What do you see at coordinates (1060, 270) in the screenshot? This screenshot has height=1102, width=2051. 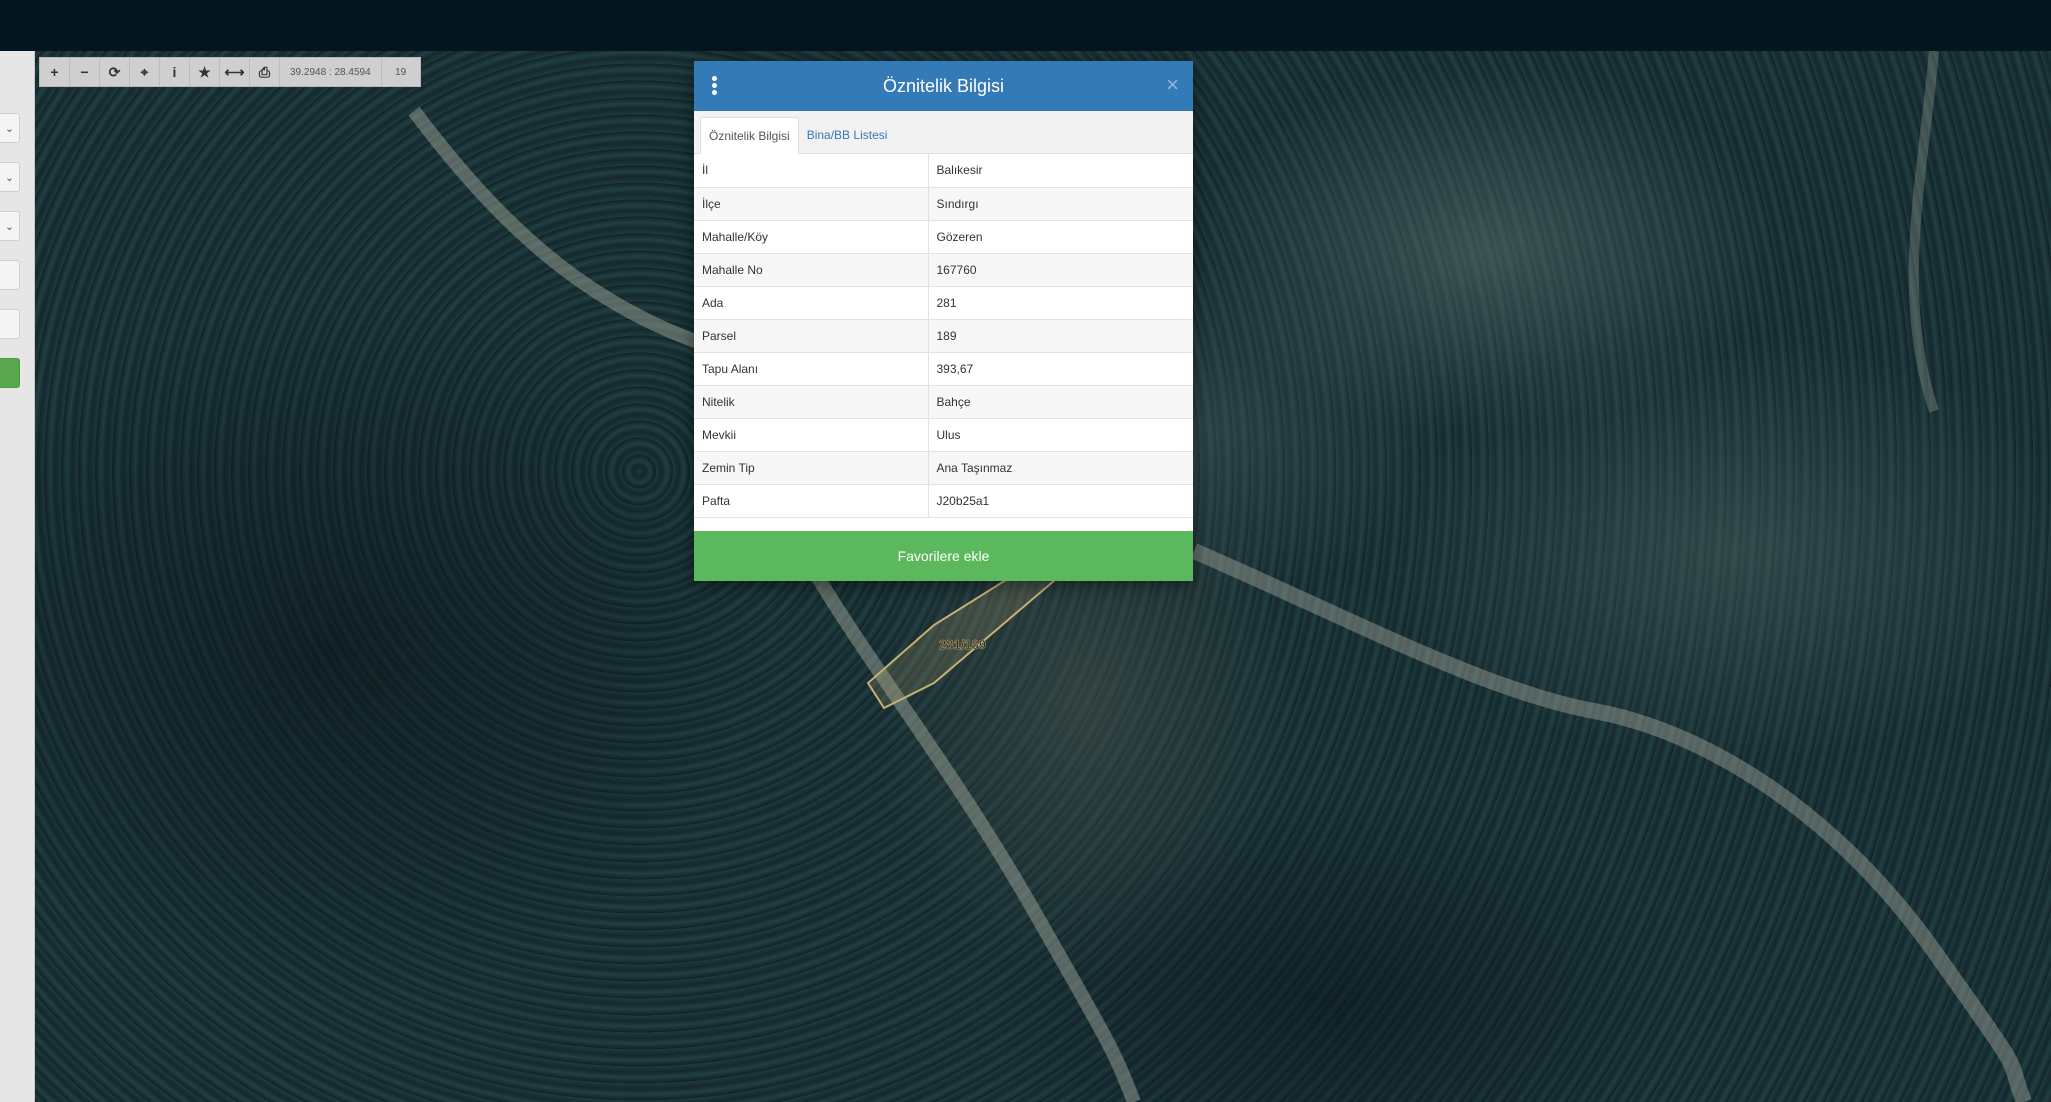 I see `attr-value: 167760` at bounding box center [1060, 270].